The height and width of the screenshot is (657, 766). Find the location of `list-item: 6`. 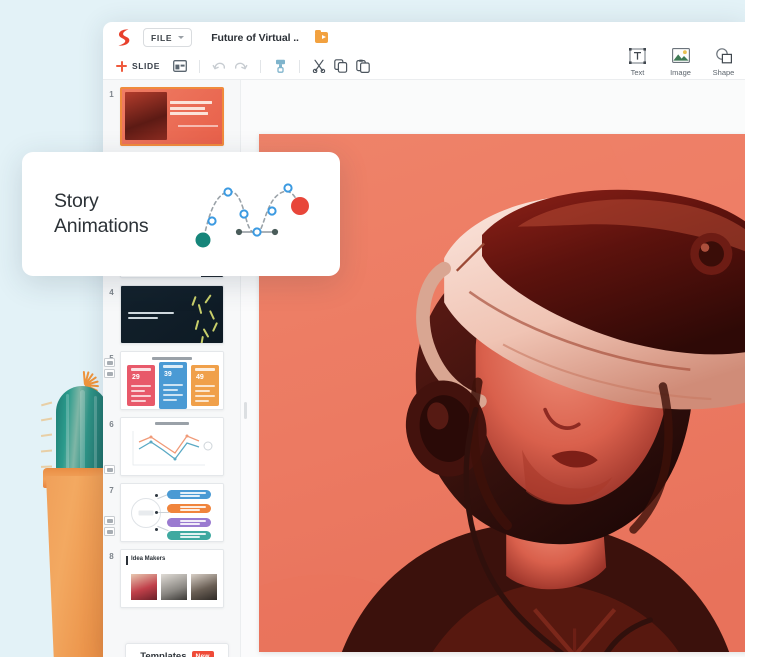

list-item: 6 is located at coordinates (171, 443).